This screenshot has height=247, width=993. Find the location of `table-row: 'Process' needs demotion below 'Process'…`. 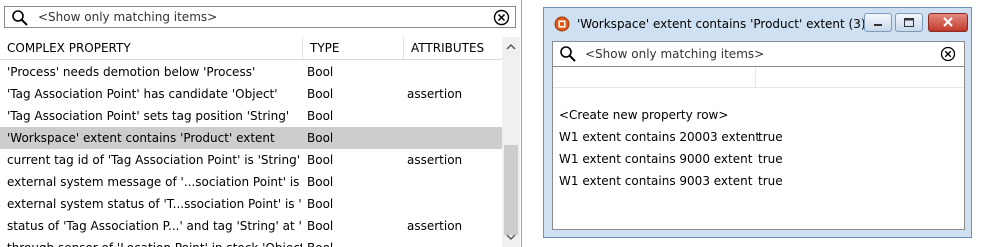

table-row: 'Process' needs demotion below 'Process'… is located at coordinates (251, 72).